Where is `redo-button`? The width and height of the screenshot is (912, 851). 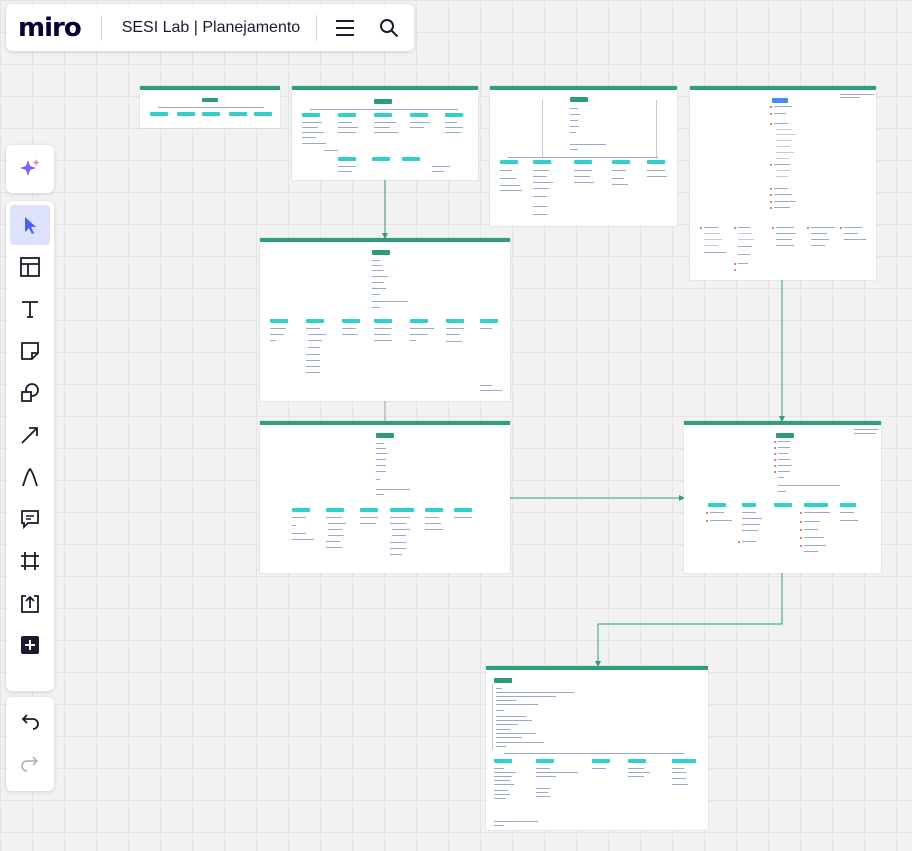
redo-button is located at coordinates (30, 763).